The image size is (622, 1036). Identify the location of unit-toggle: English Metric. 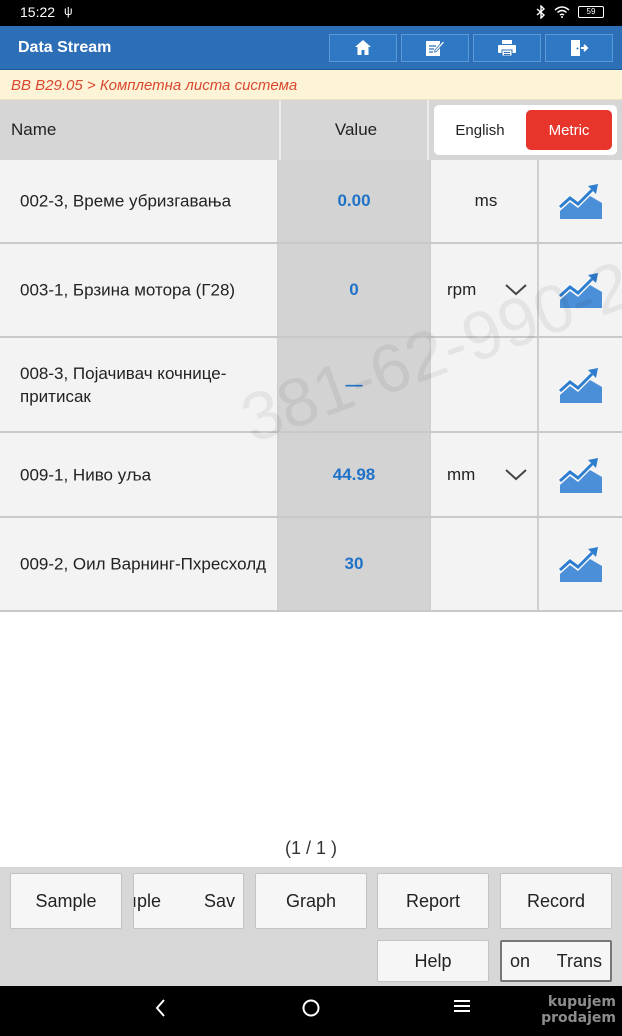
(525, 130).